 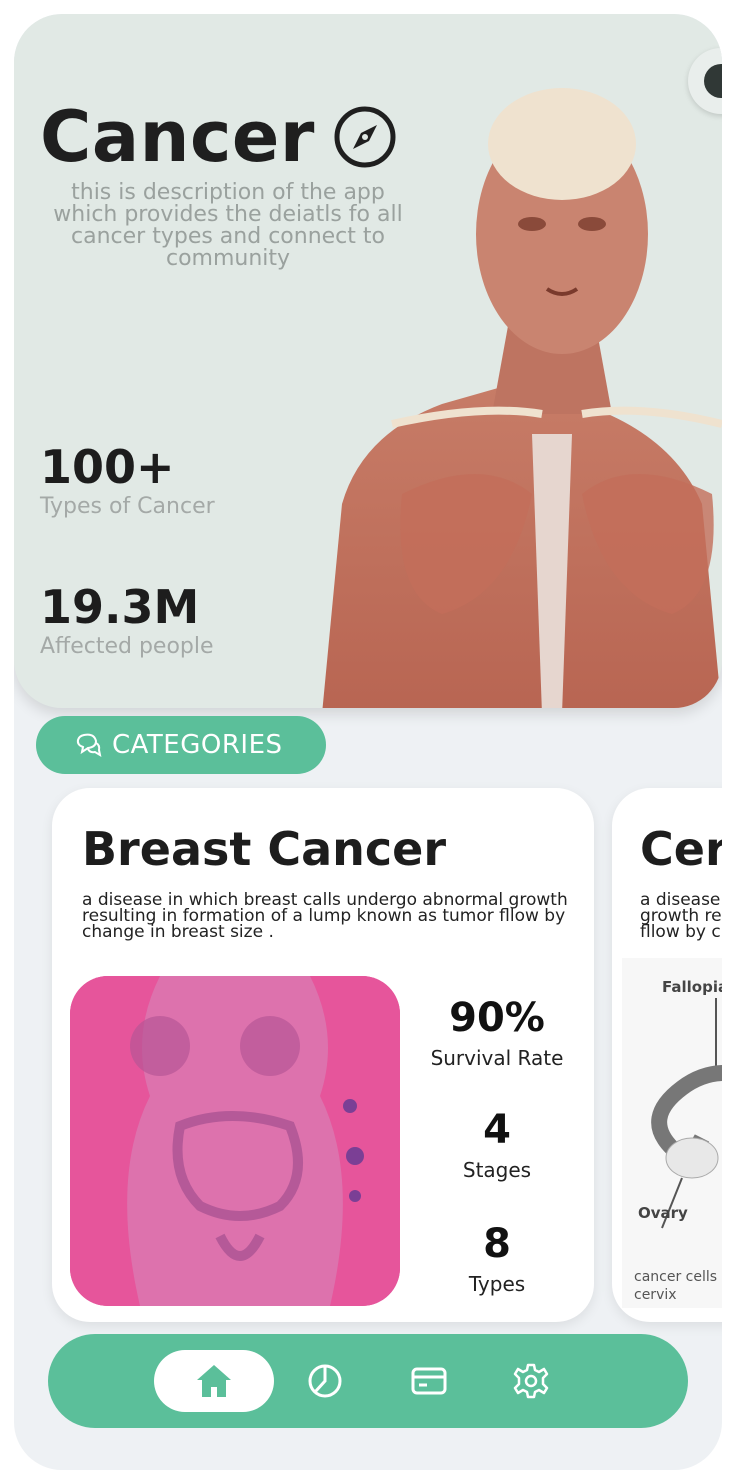 What do you see at coordinates (681, 916) in the screenshot?
I see `card-description: a disease growth re fllow by c` at bounding box center [681, 916].